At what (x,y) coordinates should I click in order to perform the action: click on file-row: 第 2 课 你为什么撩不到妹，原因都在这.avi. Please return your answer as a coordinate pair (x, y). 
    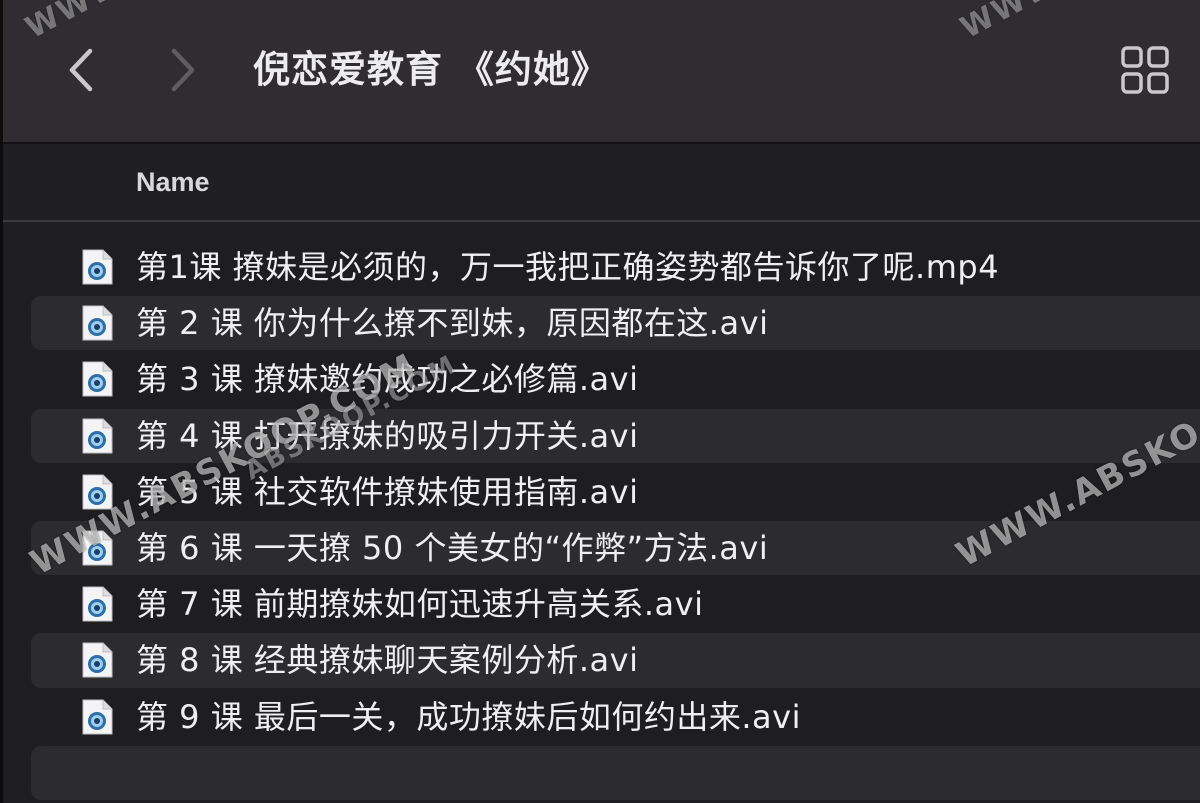
    Looking at the image, I should click on (601, 323).